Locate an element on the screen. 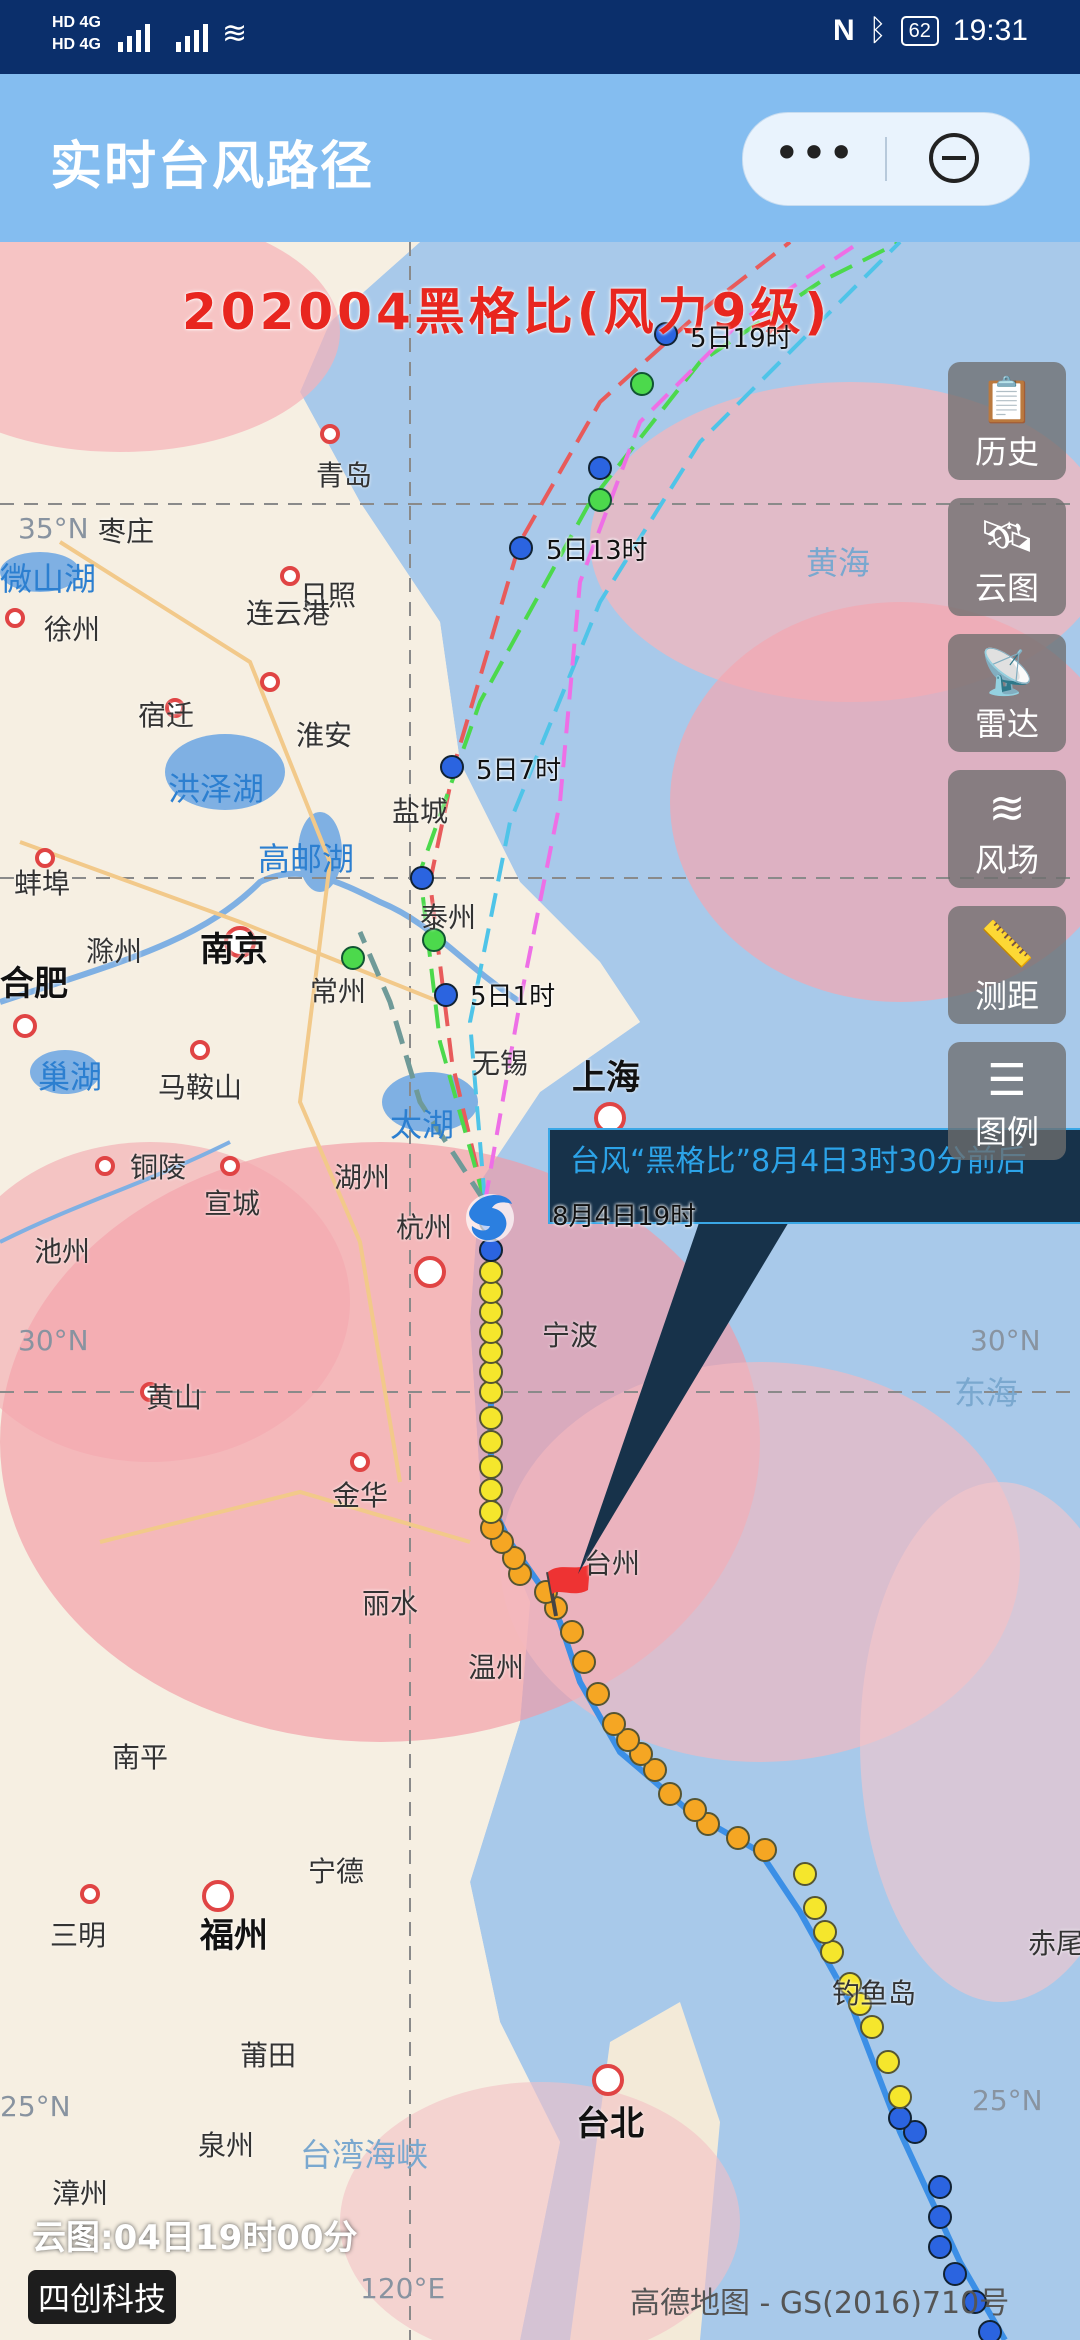 This screenshot has height=2340, width=1080. forecast-time-label: 5日19时 is located at coordinates (741, 339).